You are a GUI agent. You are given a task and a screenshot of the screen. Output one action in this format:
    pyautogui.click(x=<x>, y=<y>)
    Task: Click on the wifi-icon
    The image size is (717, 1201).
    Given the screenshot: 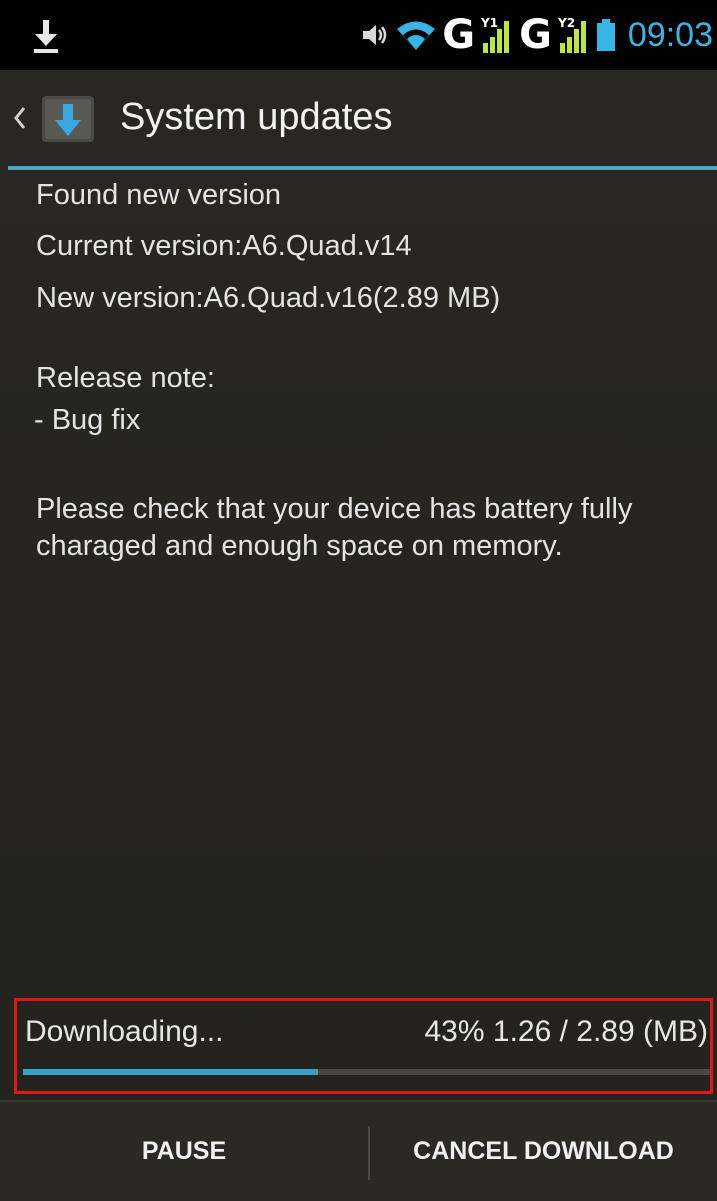 What is the action you would take?
    pyautogui.click(x=416, y=35)
    